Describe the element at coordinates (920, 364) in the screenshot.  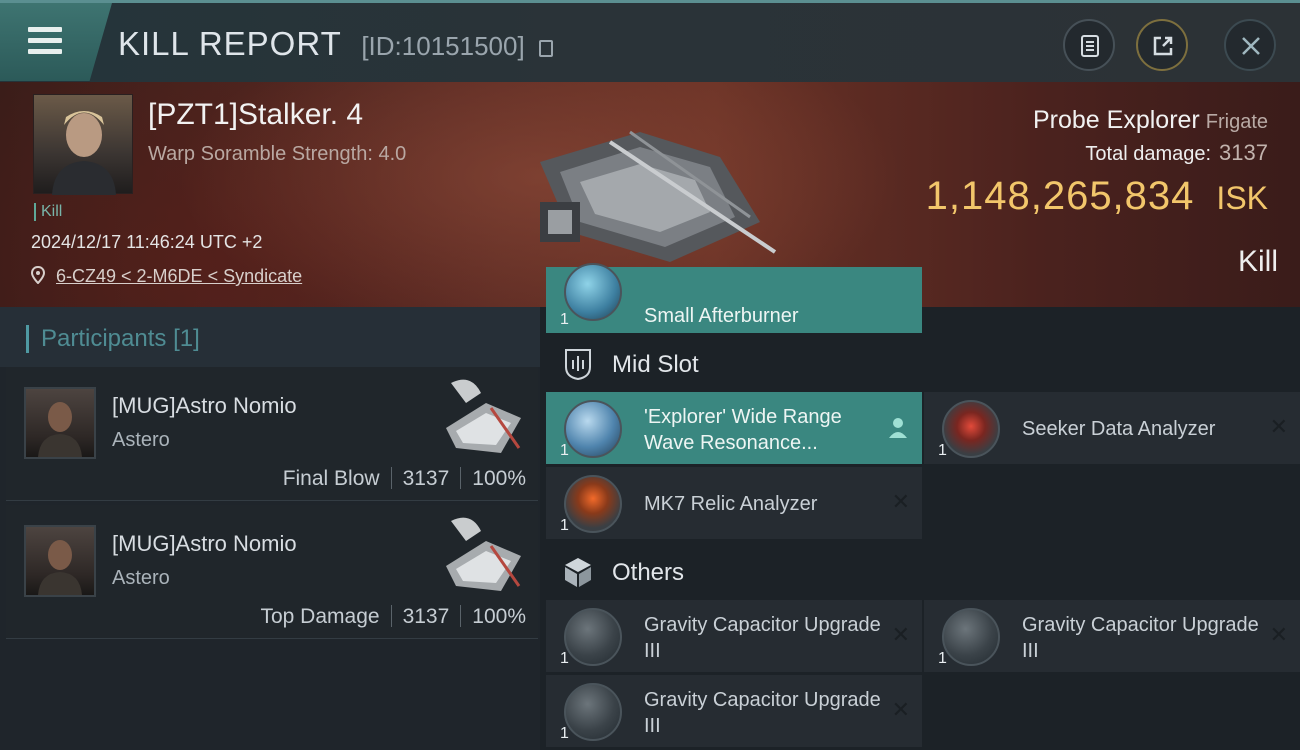
I see `mid-slot-header: Mid Slot` at that location.